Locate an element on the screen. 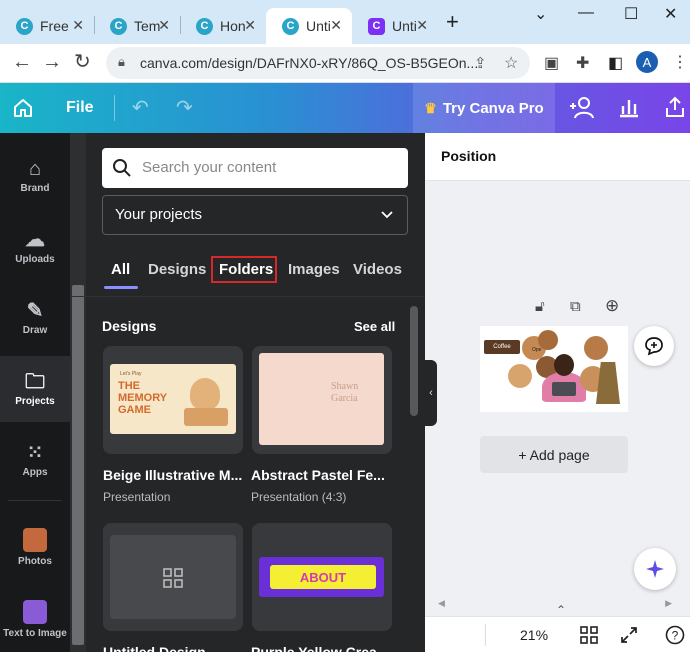  search-icon is located at coordinates (122, 168).